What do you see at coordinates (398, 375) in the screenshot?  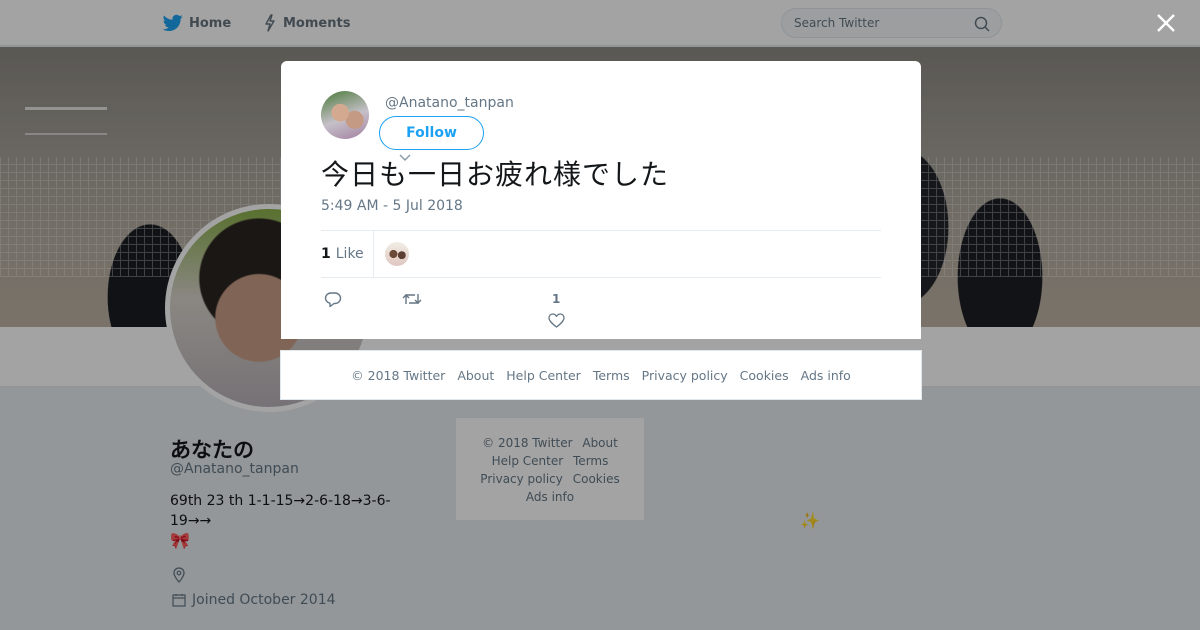 I see `footer-copyright: © 2018 Twitter` at bounding box center [398, 375].